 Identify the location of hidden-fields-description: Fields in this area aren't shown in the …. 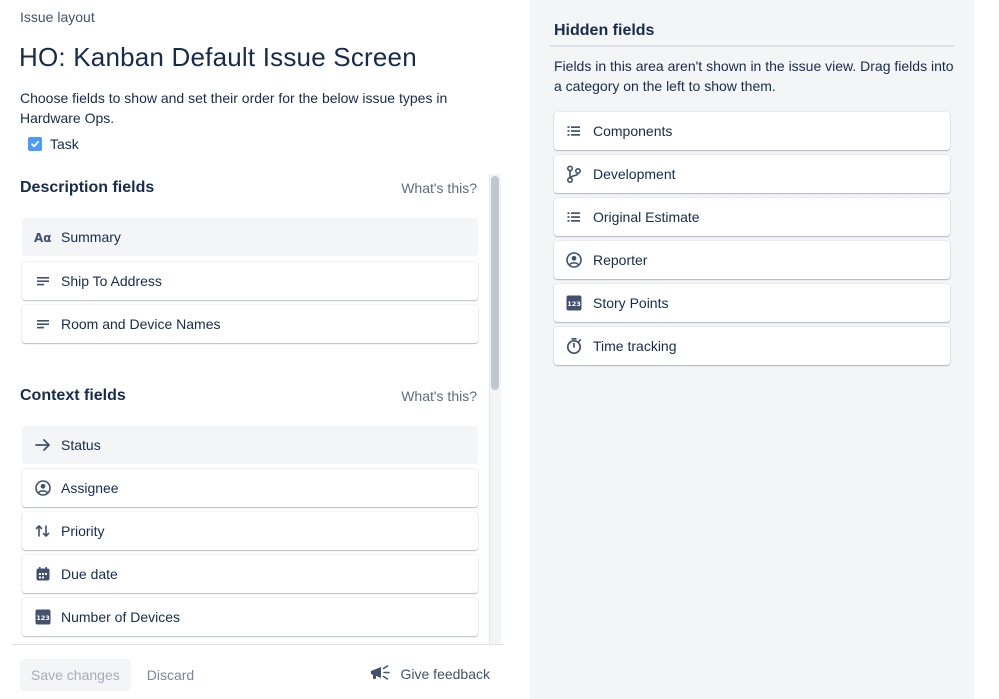
(754, 76).